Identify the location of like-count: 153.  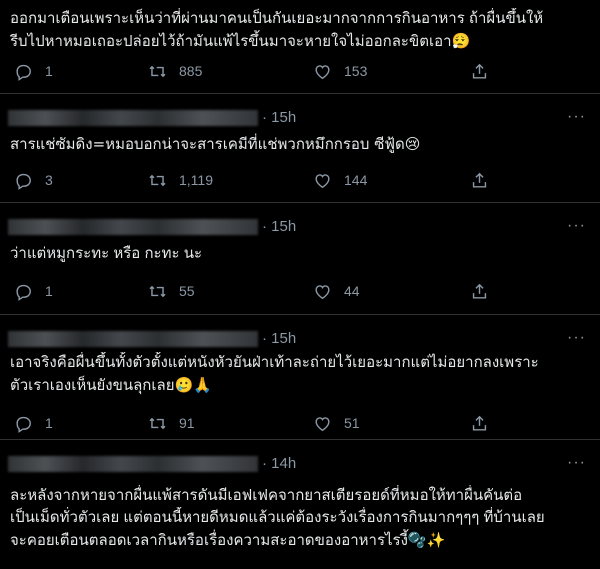
(356, 71).